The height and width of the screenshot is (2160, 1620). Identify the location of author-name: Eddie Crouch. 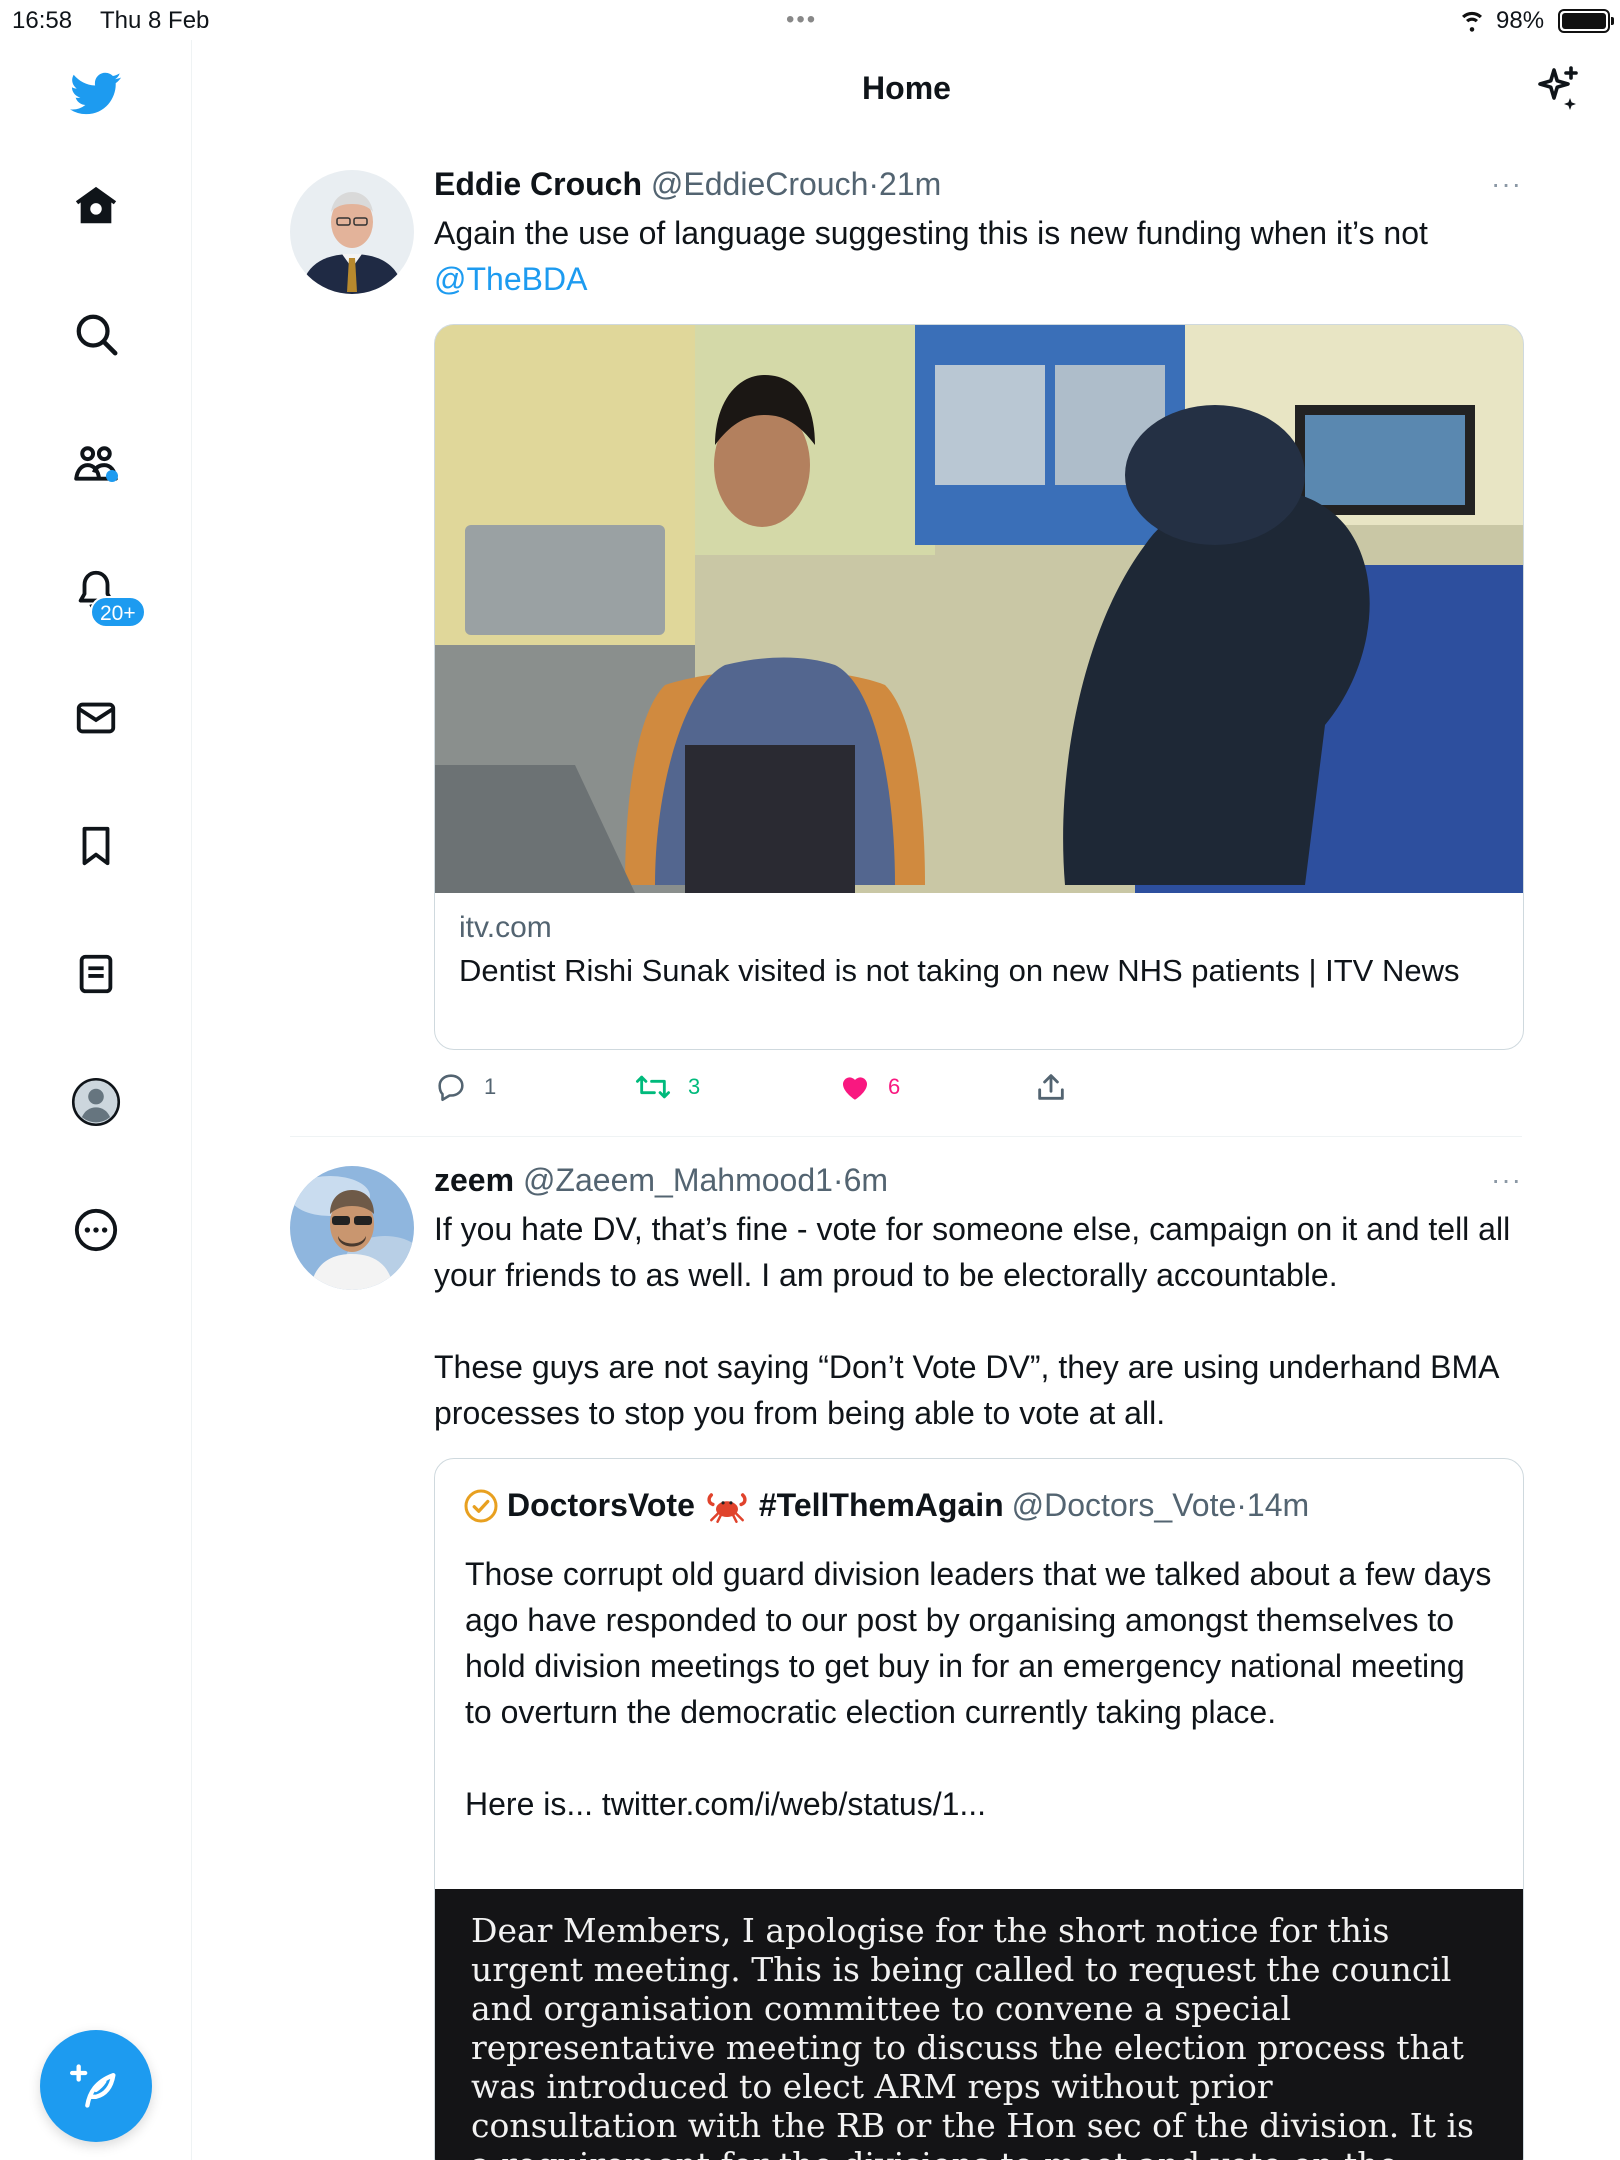
(538, 184).